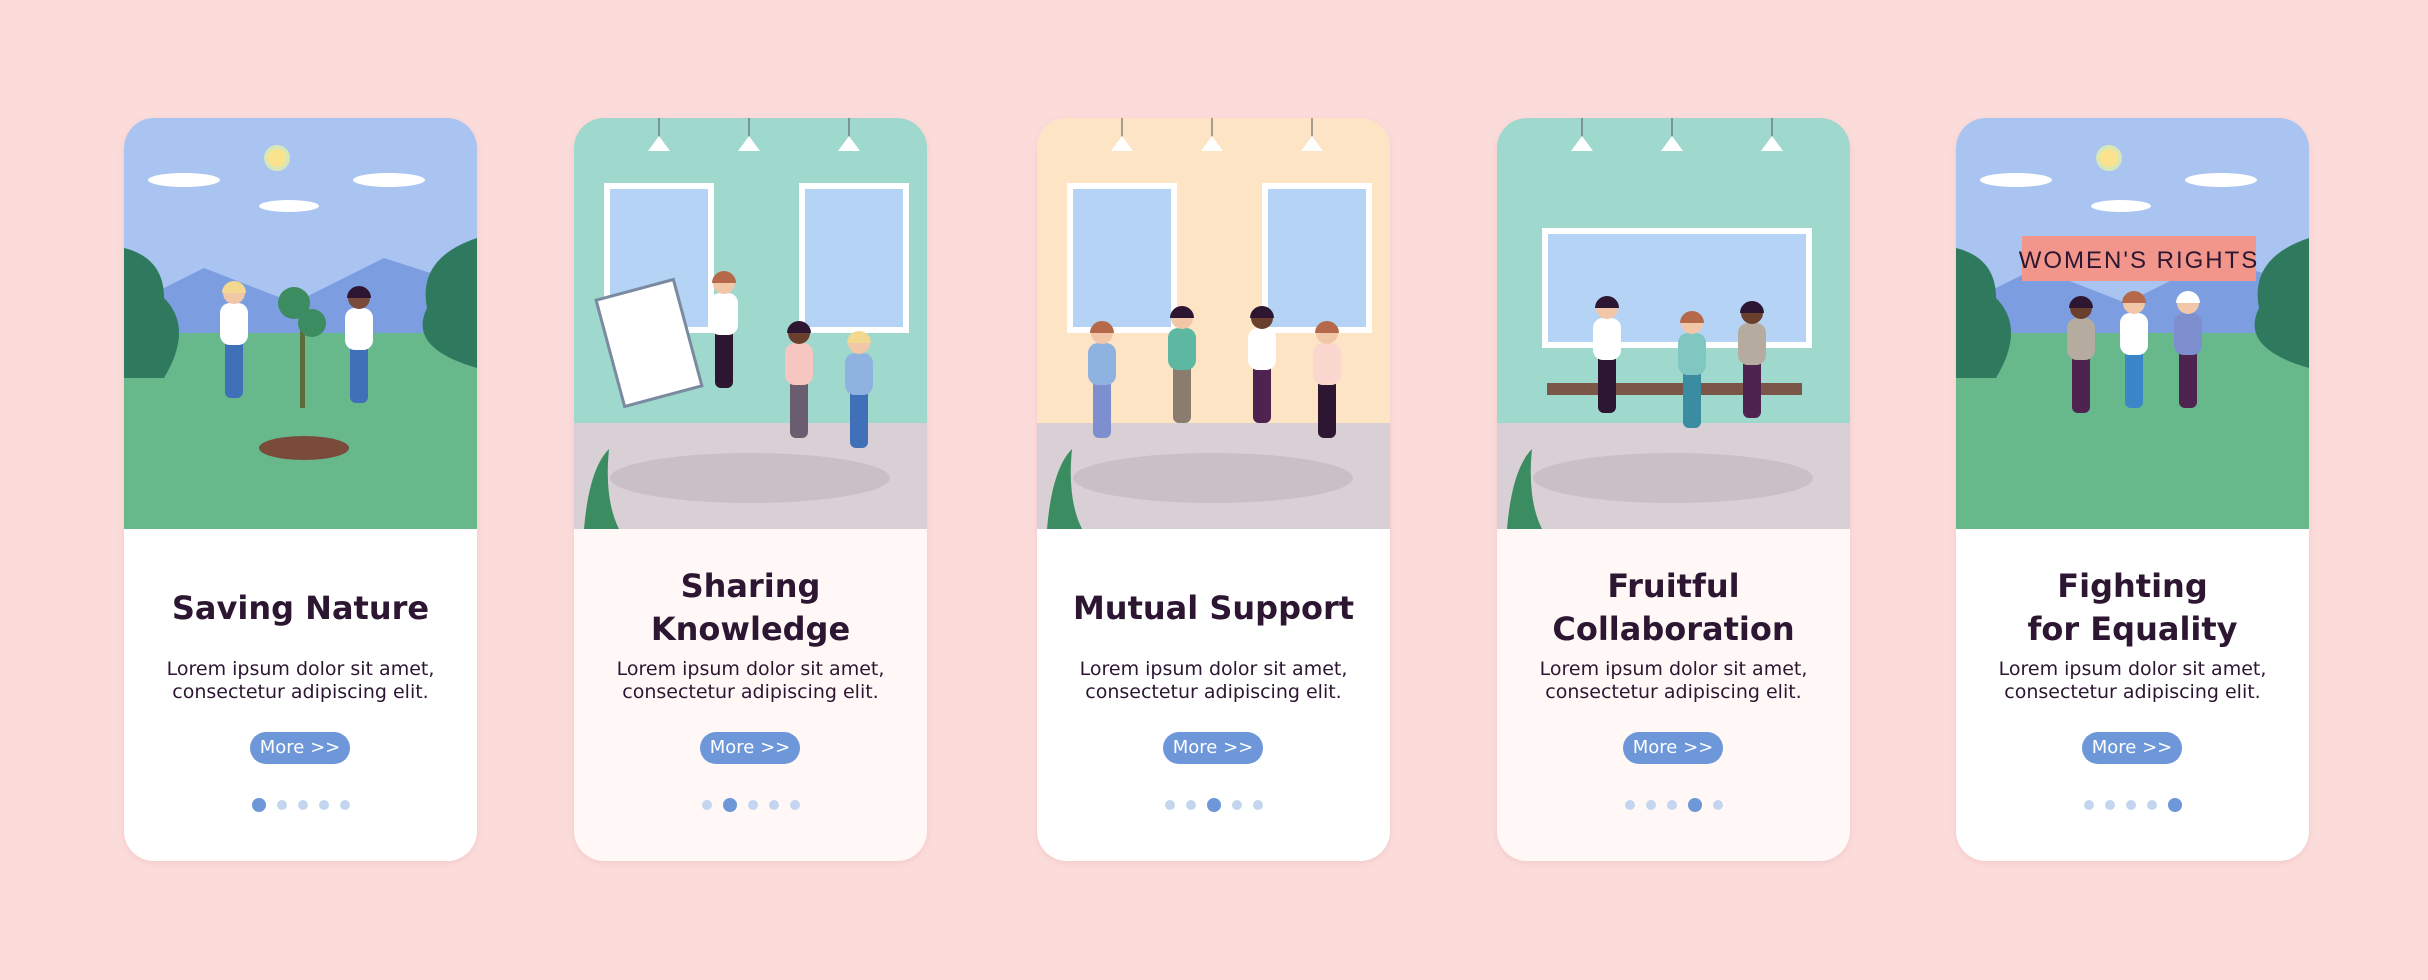 This screenshot has width=2428, height=980. Describe the element at coordinates (300, 607) in the screenshot. I see `card-title: Saving Nature` at that location.